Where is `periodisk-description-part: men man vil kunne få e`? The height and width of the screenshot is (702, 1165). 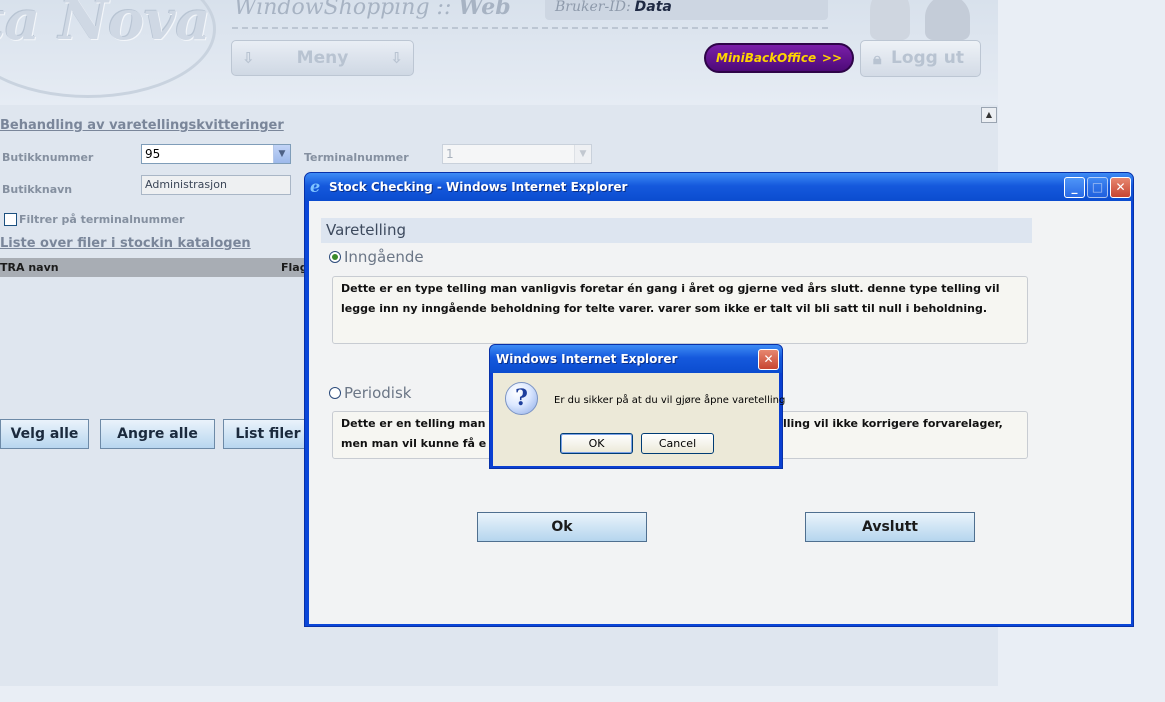
periodisk-description-part: men man vil kunne få e is located at coordinates (414, 443).